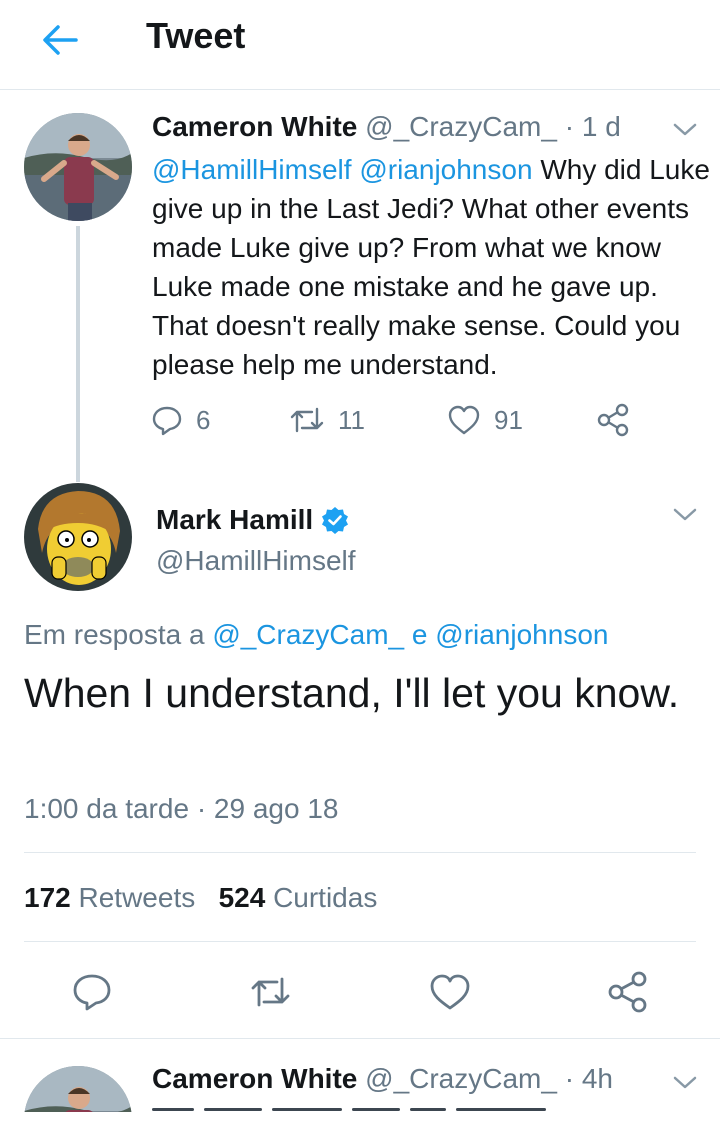 The height and width of the screenshot is (1143, 720). I want to click on reply-prefix: Em resposta a, so click(114, 634).